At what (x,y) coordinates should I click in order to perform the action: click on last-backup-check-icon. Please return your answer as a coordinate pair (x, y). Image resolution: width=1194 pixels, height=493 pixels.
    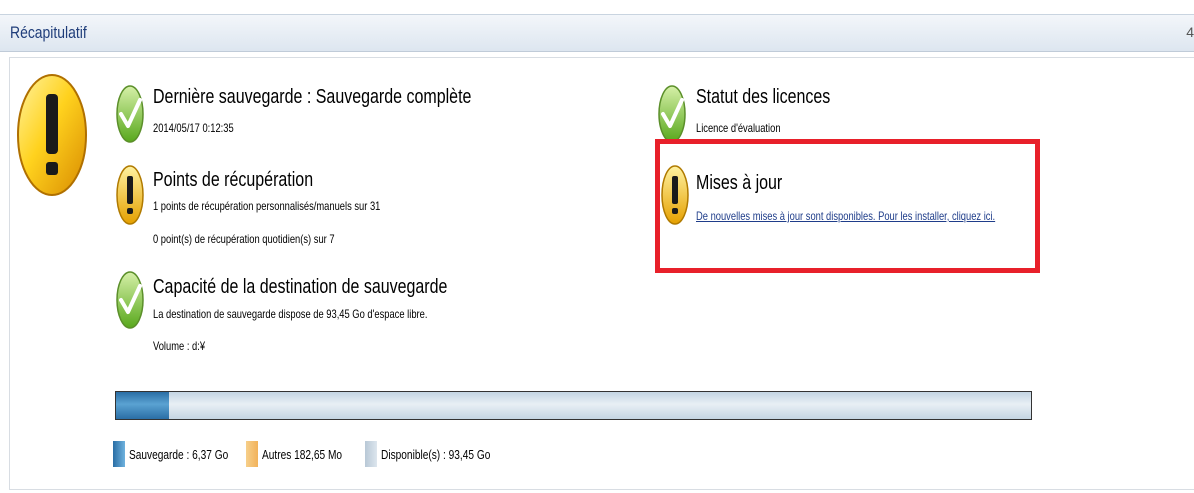
    Looking at the image, I should click on (130, 114).